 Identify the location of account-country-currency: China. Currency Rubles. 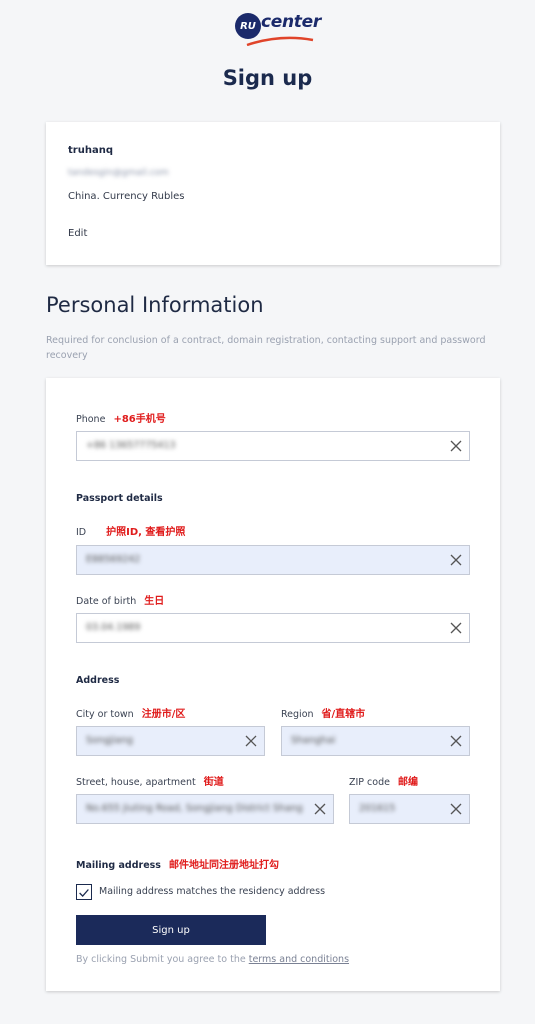
(126, 196).